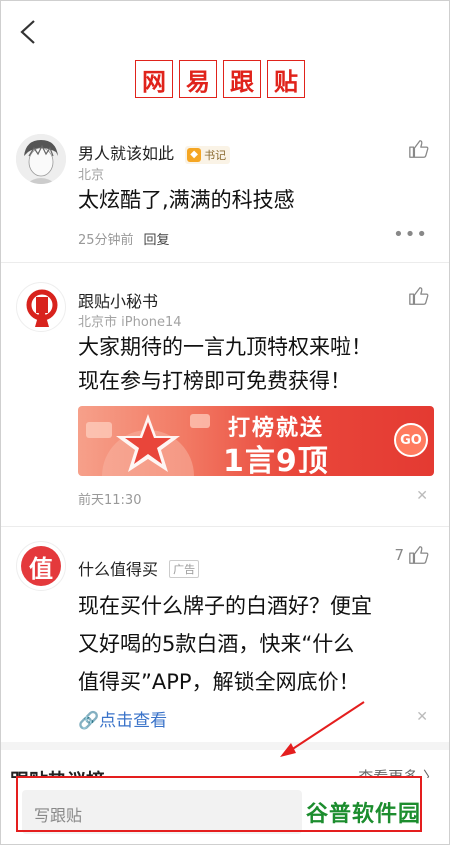 This screenshot has height=845, width=450. I want to click on logo-char: 跟, so click(242, 79).